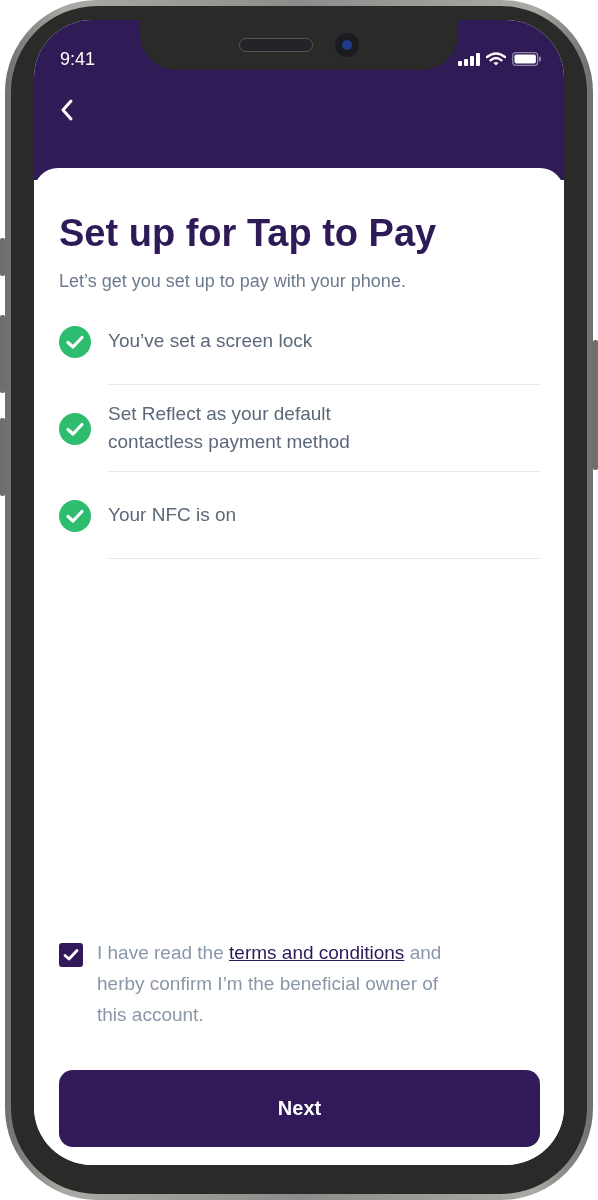 This screenshot has height=1200, width=598. I want to click on chevron-left-icon, so click(67, 110).